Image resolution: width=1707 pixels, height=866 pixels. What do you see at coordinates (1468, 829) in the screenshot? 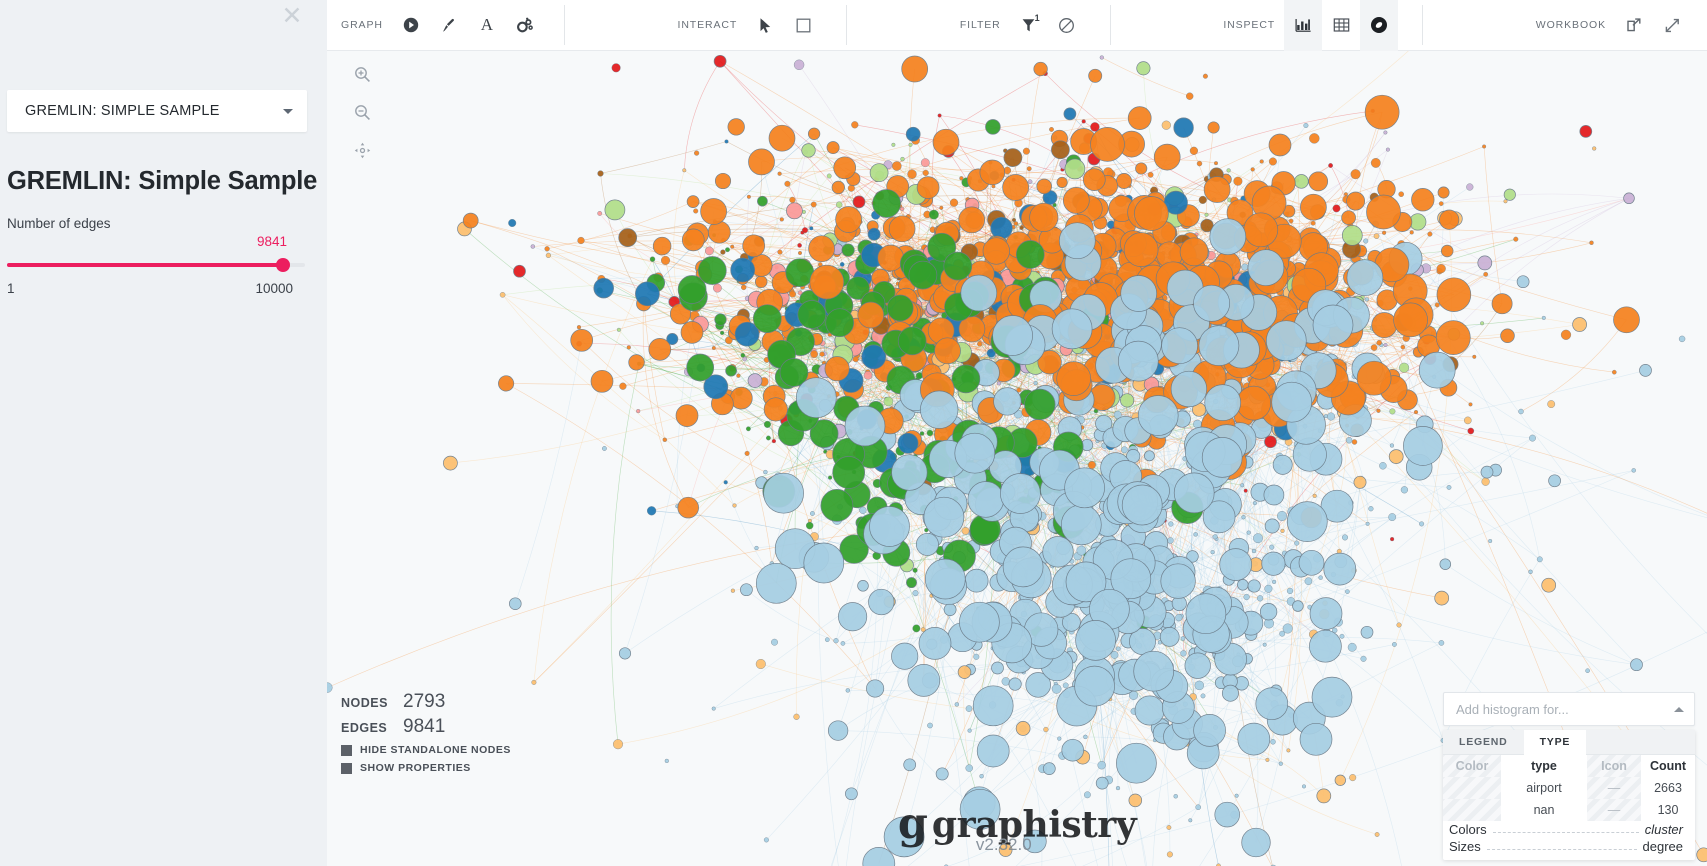
I see `encoding-colors-label: Colors` at bounding box center [1468, 829].